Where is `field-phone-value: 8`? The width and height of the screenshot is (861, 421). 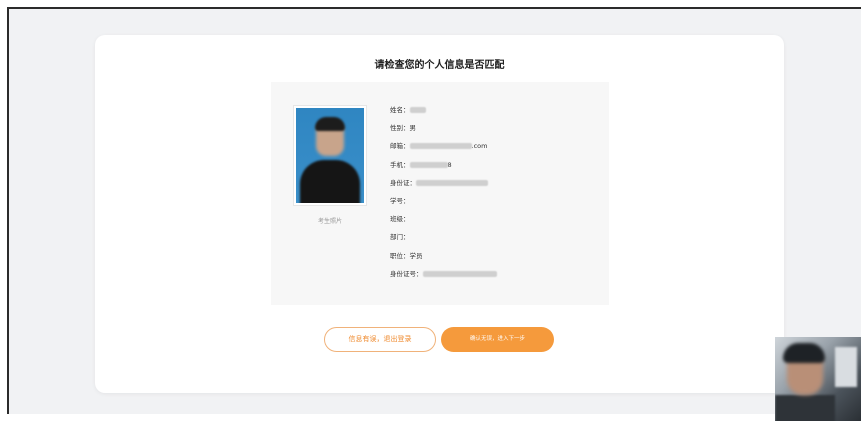 field-phone-value: 8 is located at coordinates (449, 164).